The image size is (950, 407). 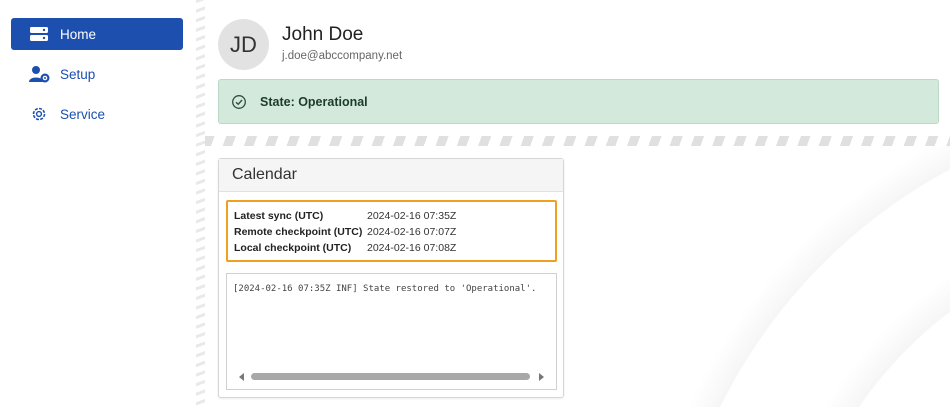 What do you see at coordinates (412, 248) in the screenshot?
I see `sync-value: 2024-02-16 07:08Z` at bounding box center [412, 248].